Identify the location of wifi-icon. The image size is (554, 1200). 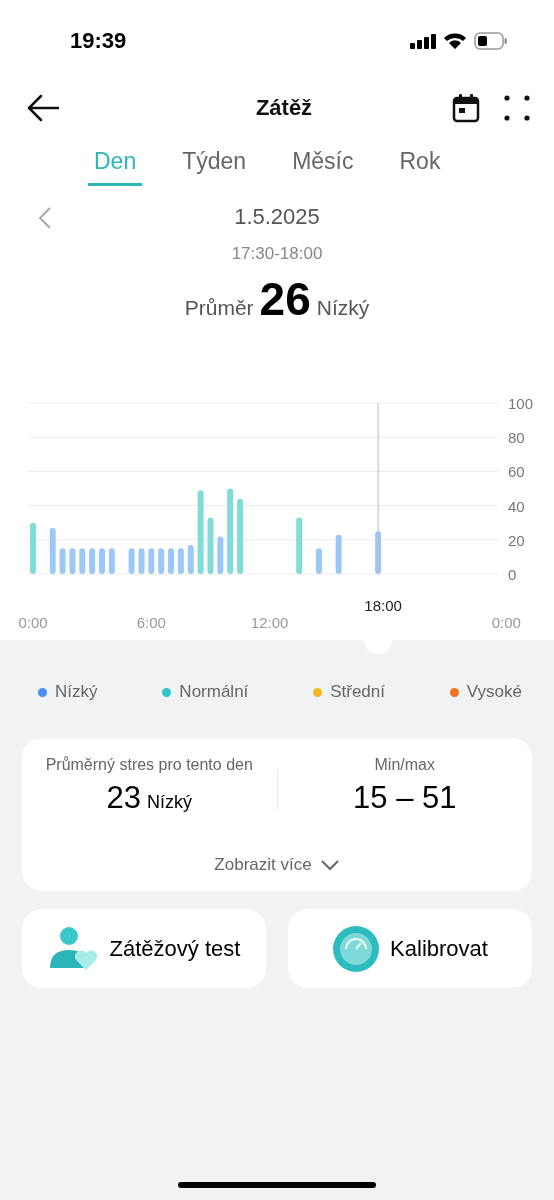
(455, 41).